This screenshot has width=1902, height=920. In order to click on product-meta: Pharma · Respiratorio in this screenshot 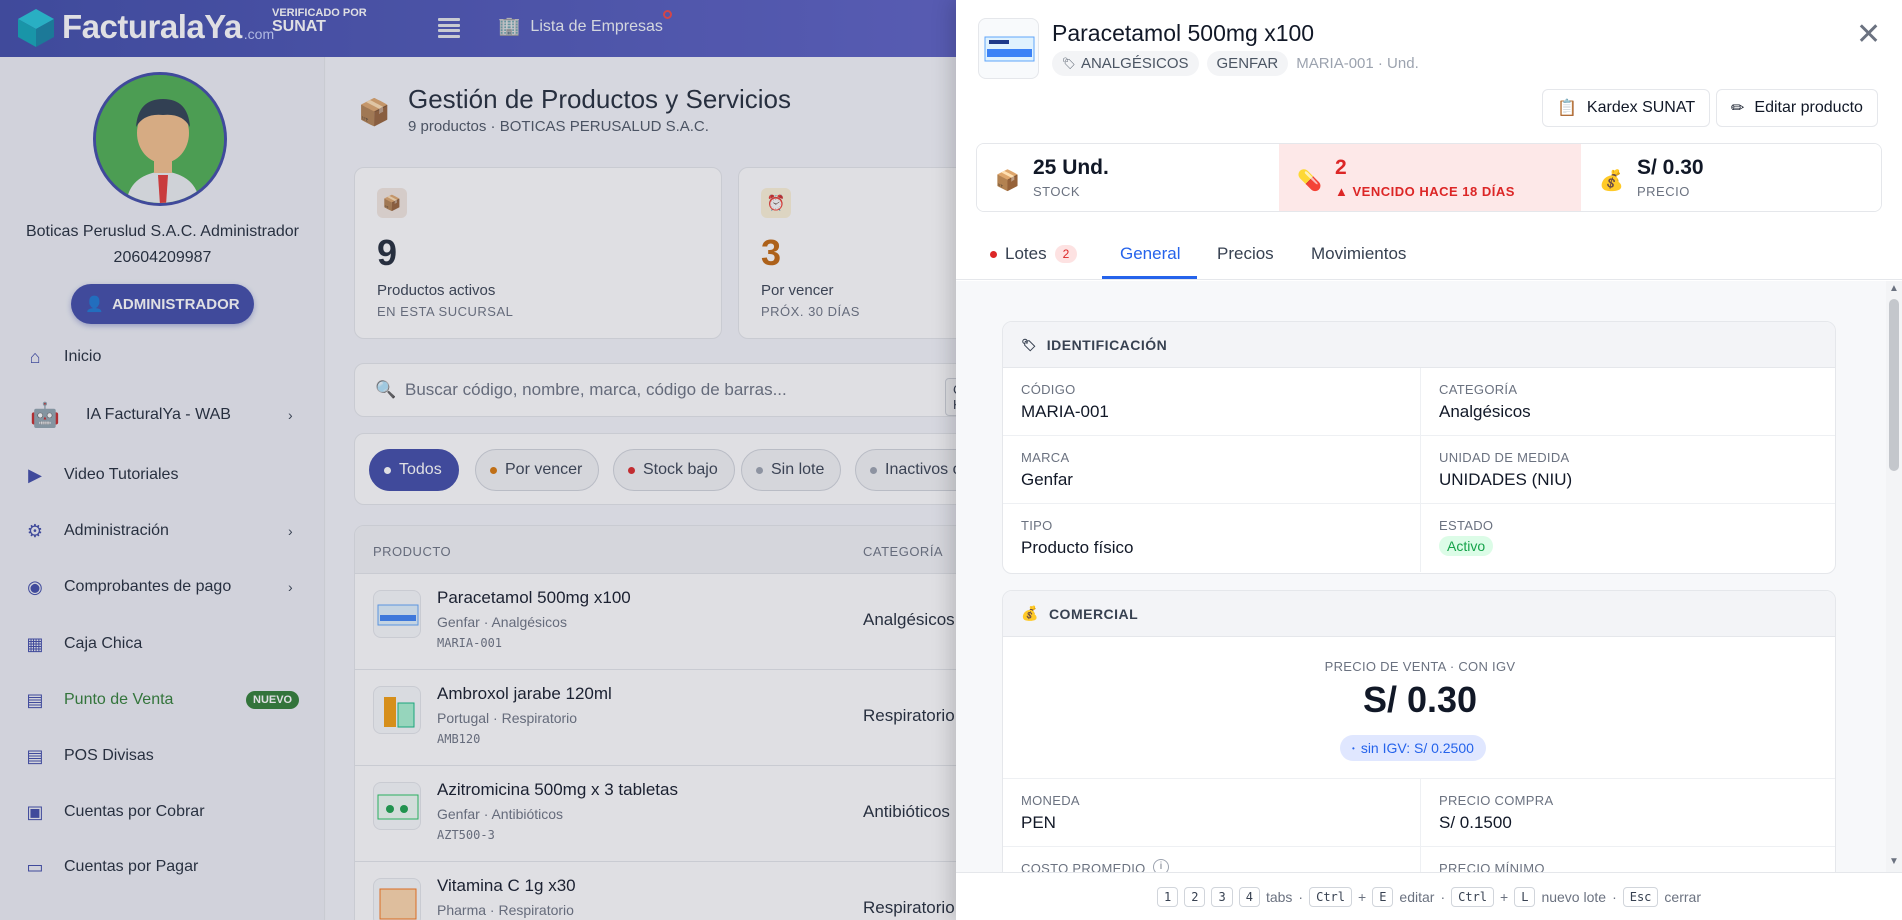, I will do `click(505, 910)`.